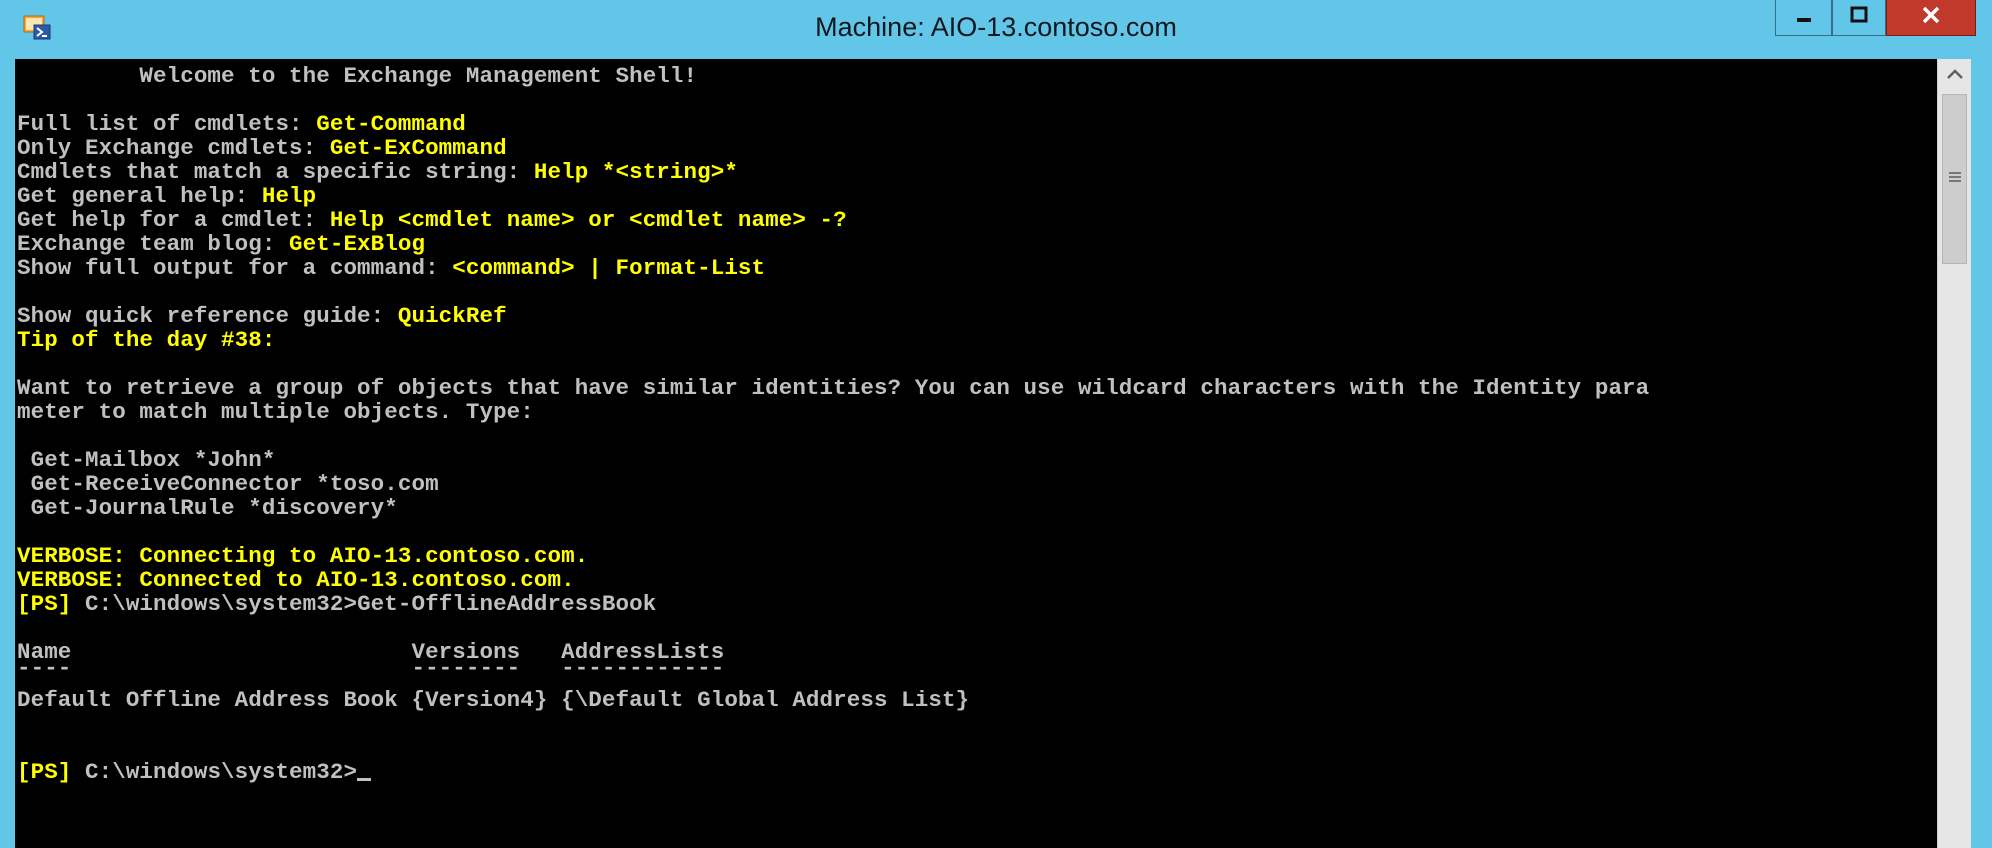  I want to click on help-label: Get help for a cmdlet:, so click(173, 220).